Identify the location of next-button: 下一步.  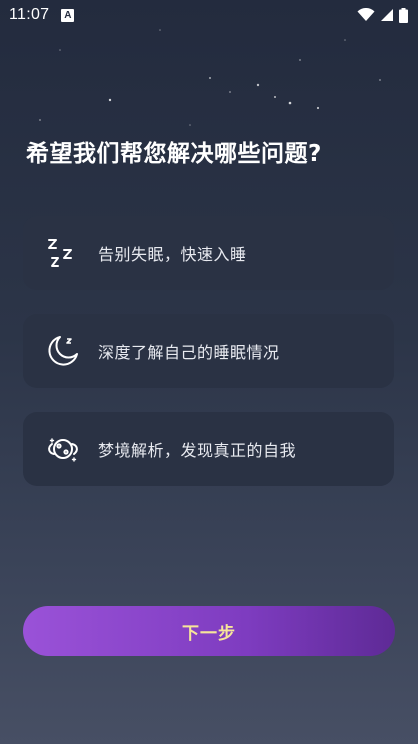
(209, 631).